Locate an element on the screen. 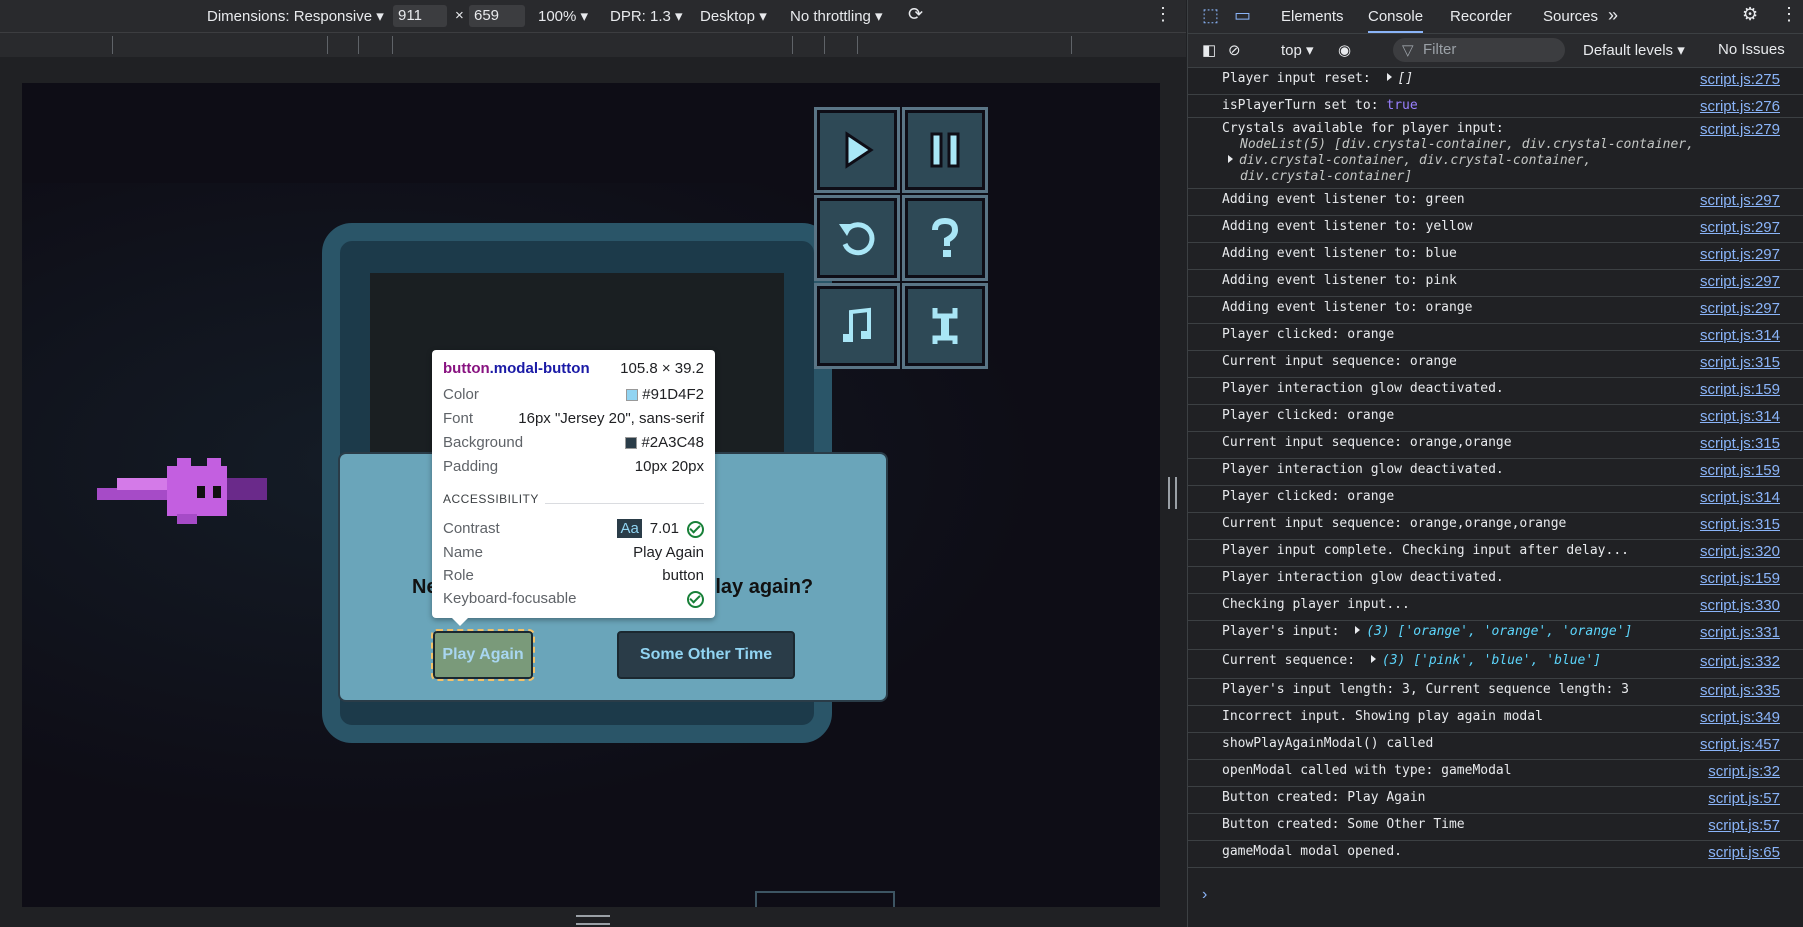  play-icon is located at coordinates (859, 150).